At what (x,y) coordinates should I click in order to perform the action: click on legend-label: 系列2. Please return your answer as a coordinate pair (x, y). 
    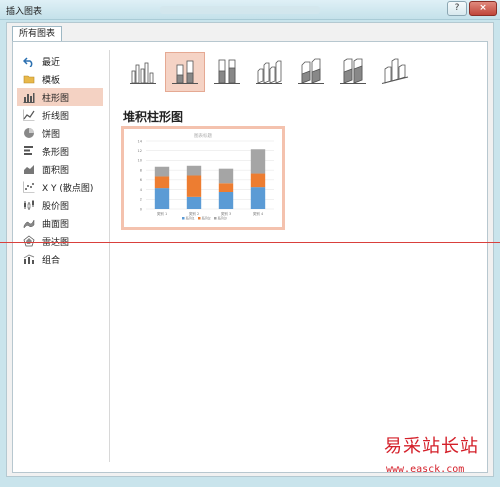
    Looking at the image, I should click on (206, 218).